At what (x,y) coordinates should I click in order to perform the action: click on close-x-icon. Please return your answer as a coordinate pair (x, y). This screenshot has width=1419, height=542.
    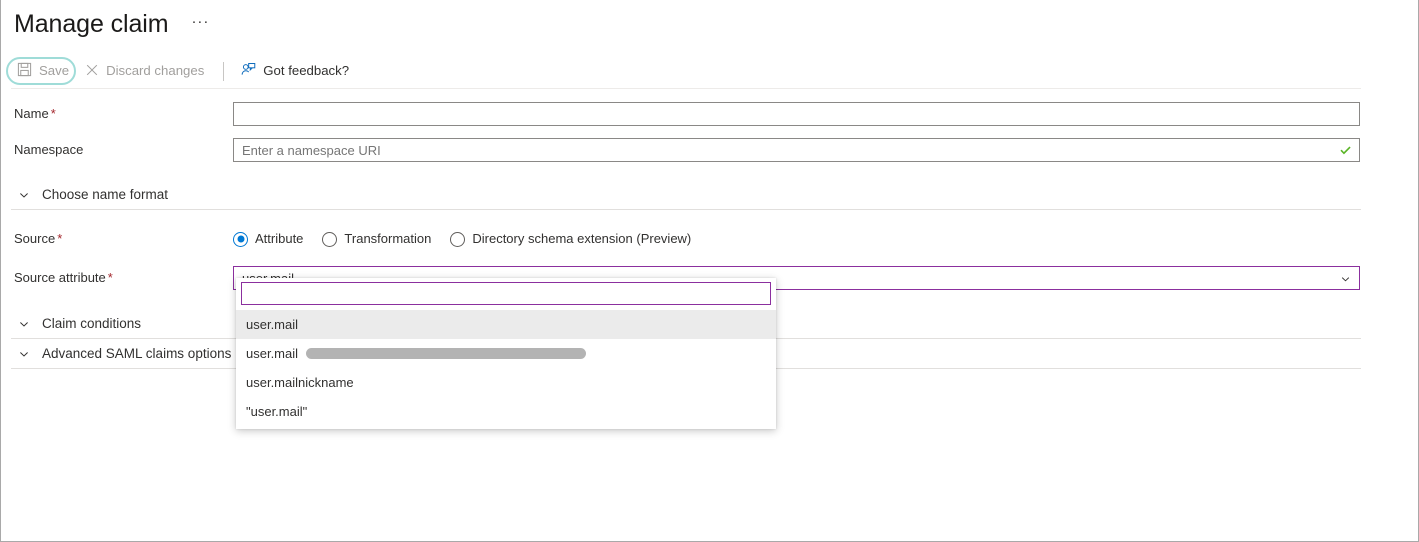
    Looking at the image, I should click on (92, 71).